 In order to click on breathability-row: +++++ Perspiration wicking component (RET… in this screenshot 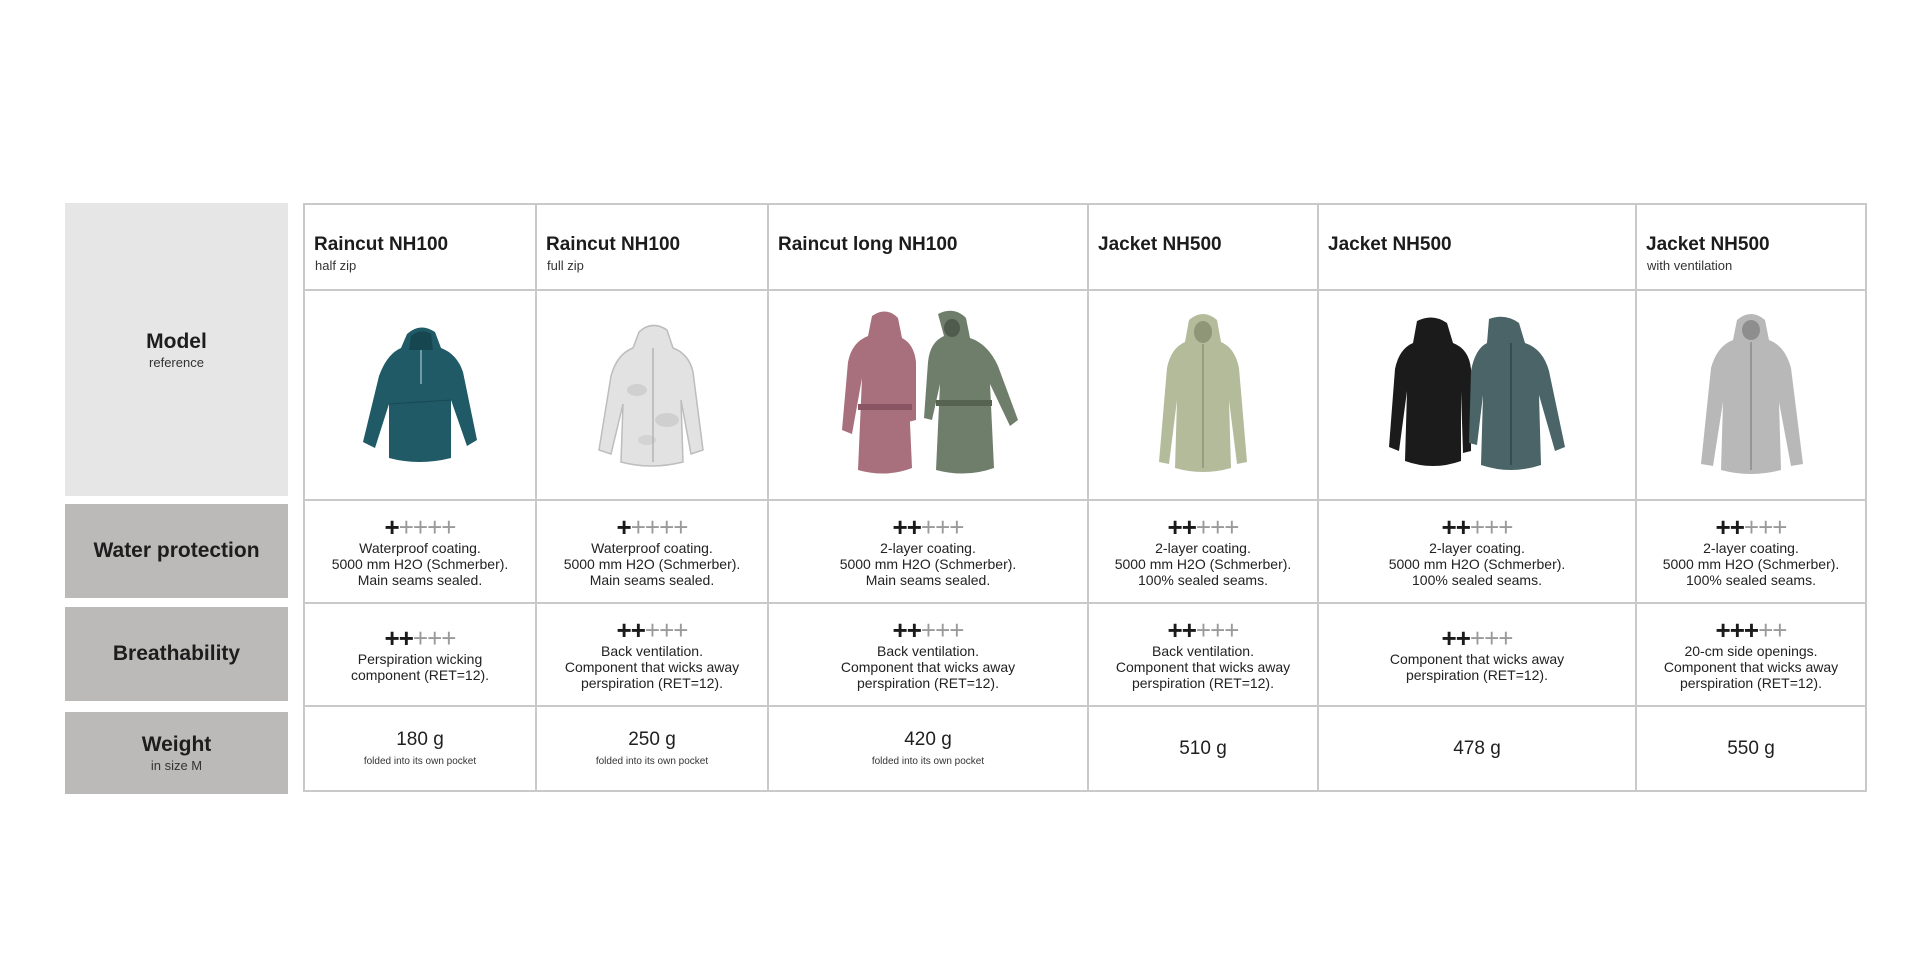, I will do `click(1085, 654)`.